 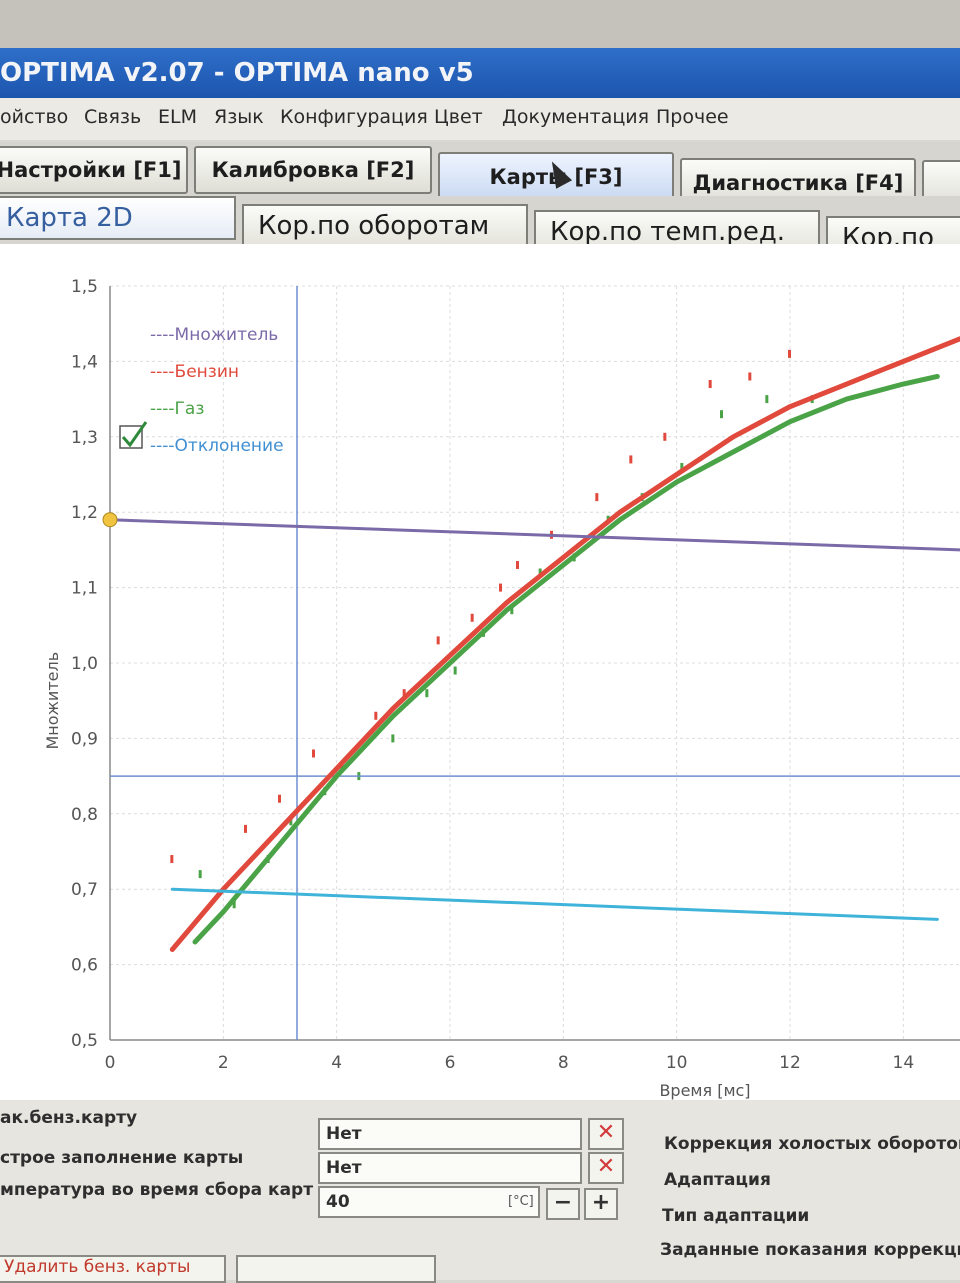 I want to click on menu-item-elm: ELM, so click(x=177, y=117).